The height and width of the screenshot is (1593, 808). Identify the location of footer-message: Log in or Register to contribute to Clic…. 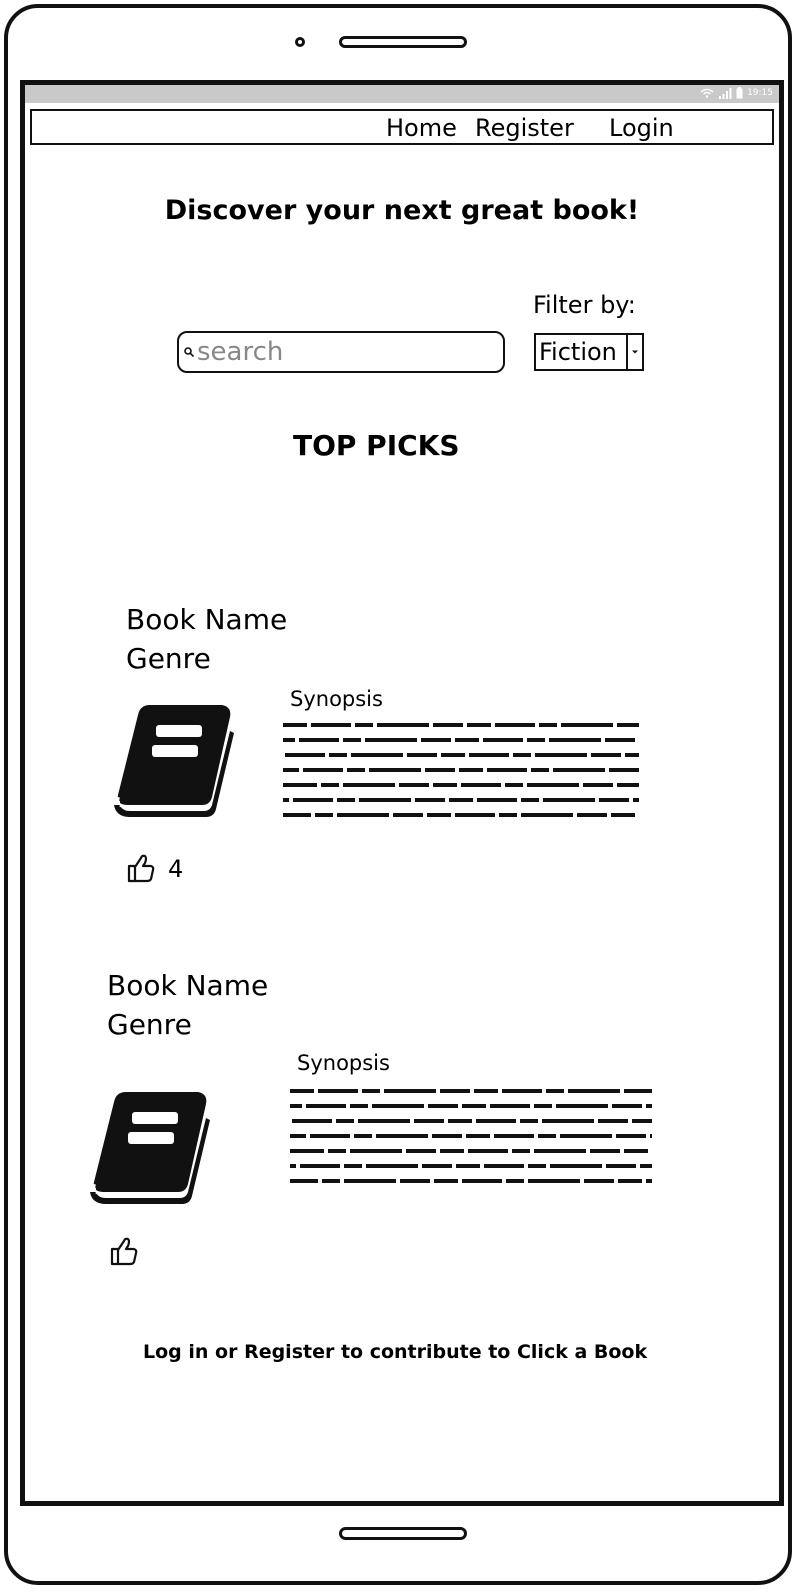
(395, 1352).